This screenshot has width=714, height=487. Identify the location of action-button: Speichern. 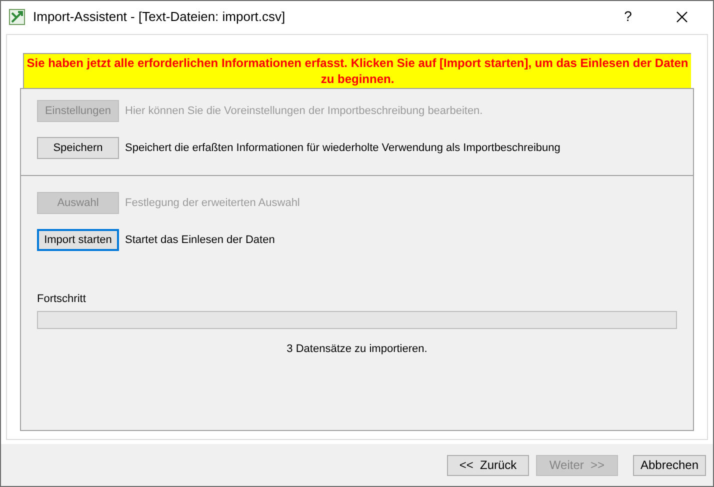
(78, 148).